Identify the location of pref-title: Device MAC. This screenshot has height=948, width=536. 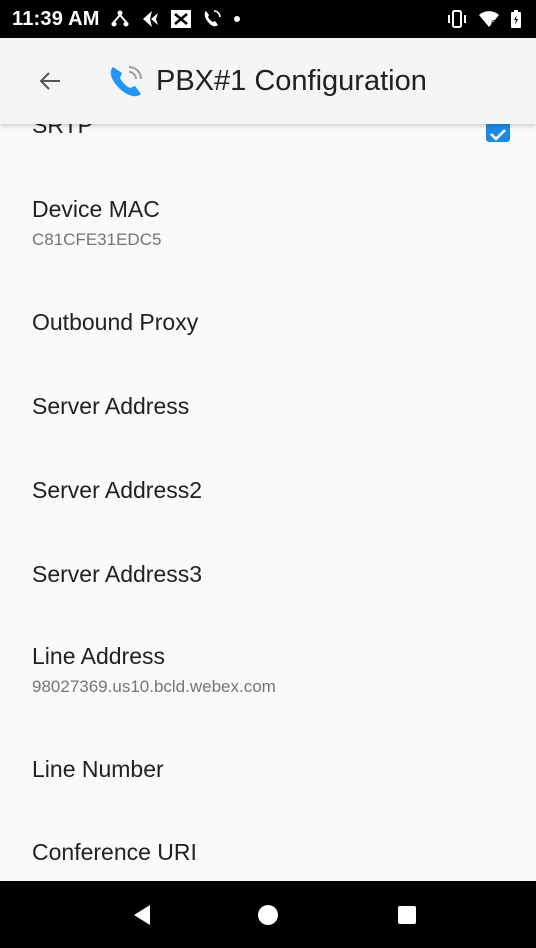
(96, 209).